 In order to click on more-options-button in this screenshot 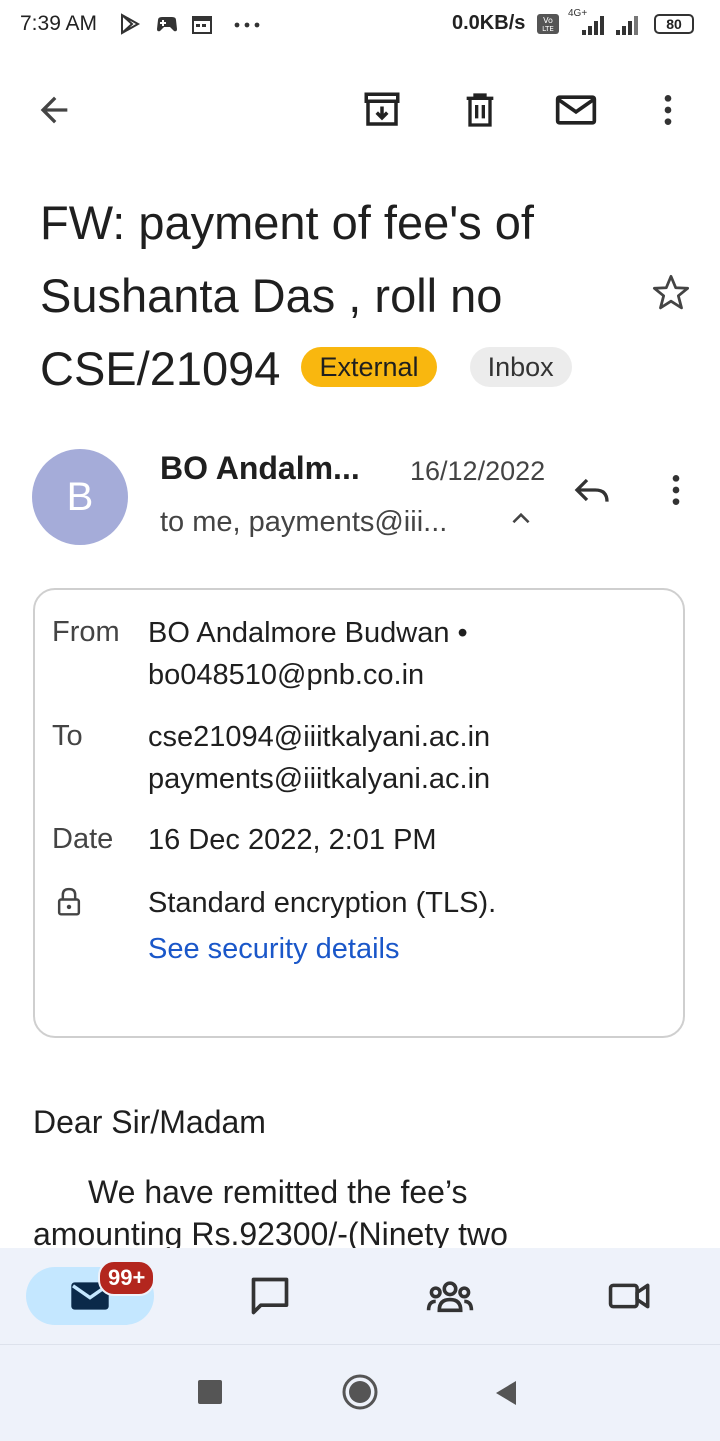, I will do `click(668, 110)`.